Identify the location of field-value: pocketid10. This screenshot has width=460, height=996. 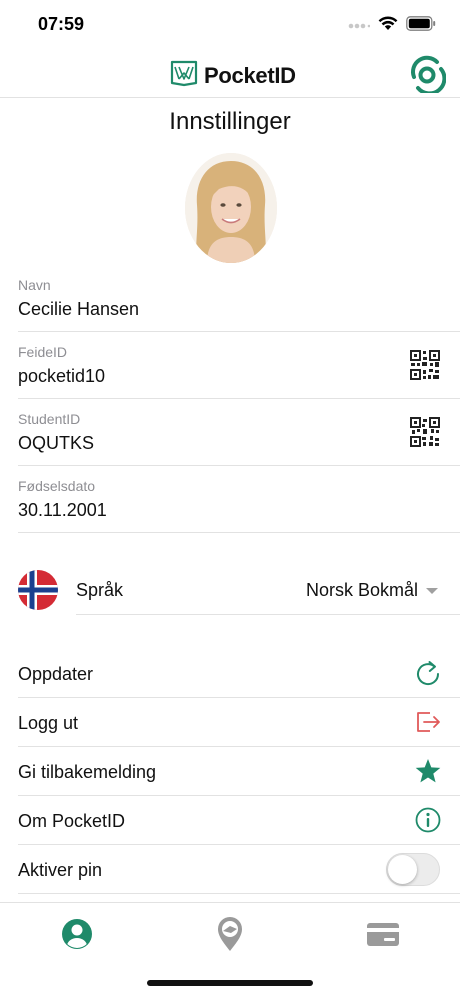
(62, 376).